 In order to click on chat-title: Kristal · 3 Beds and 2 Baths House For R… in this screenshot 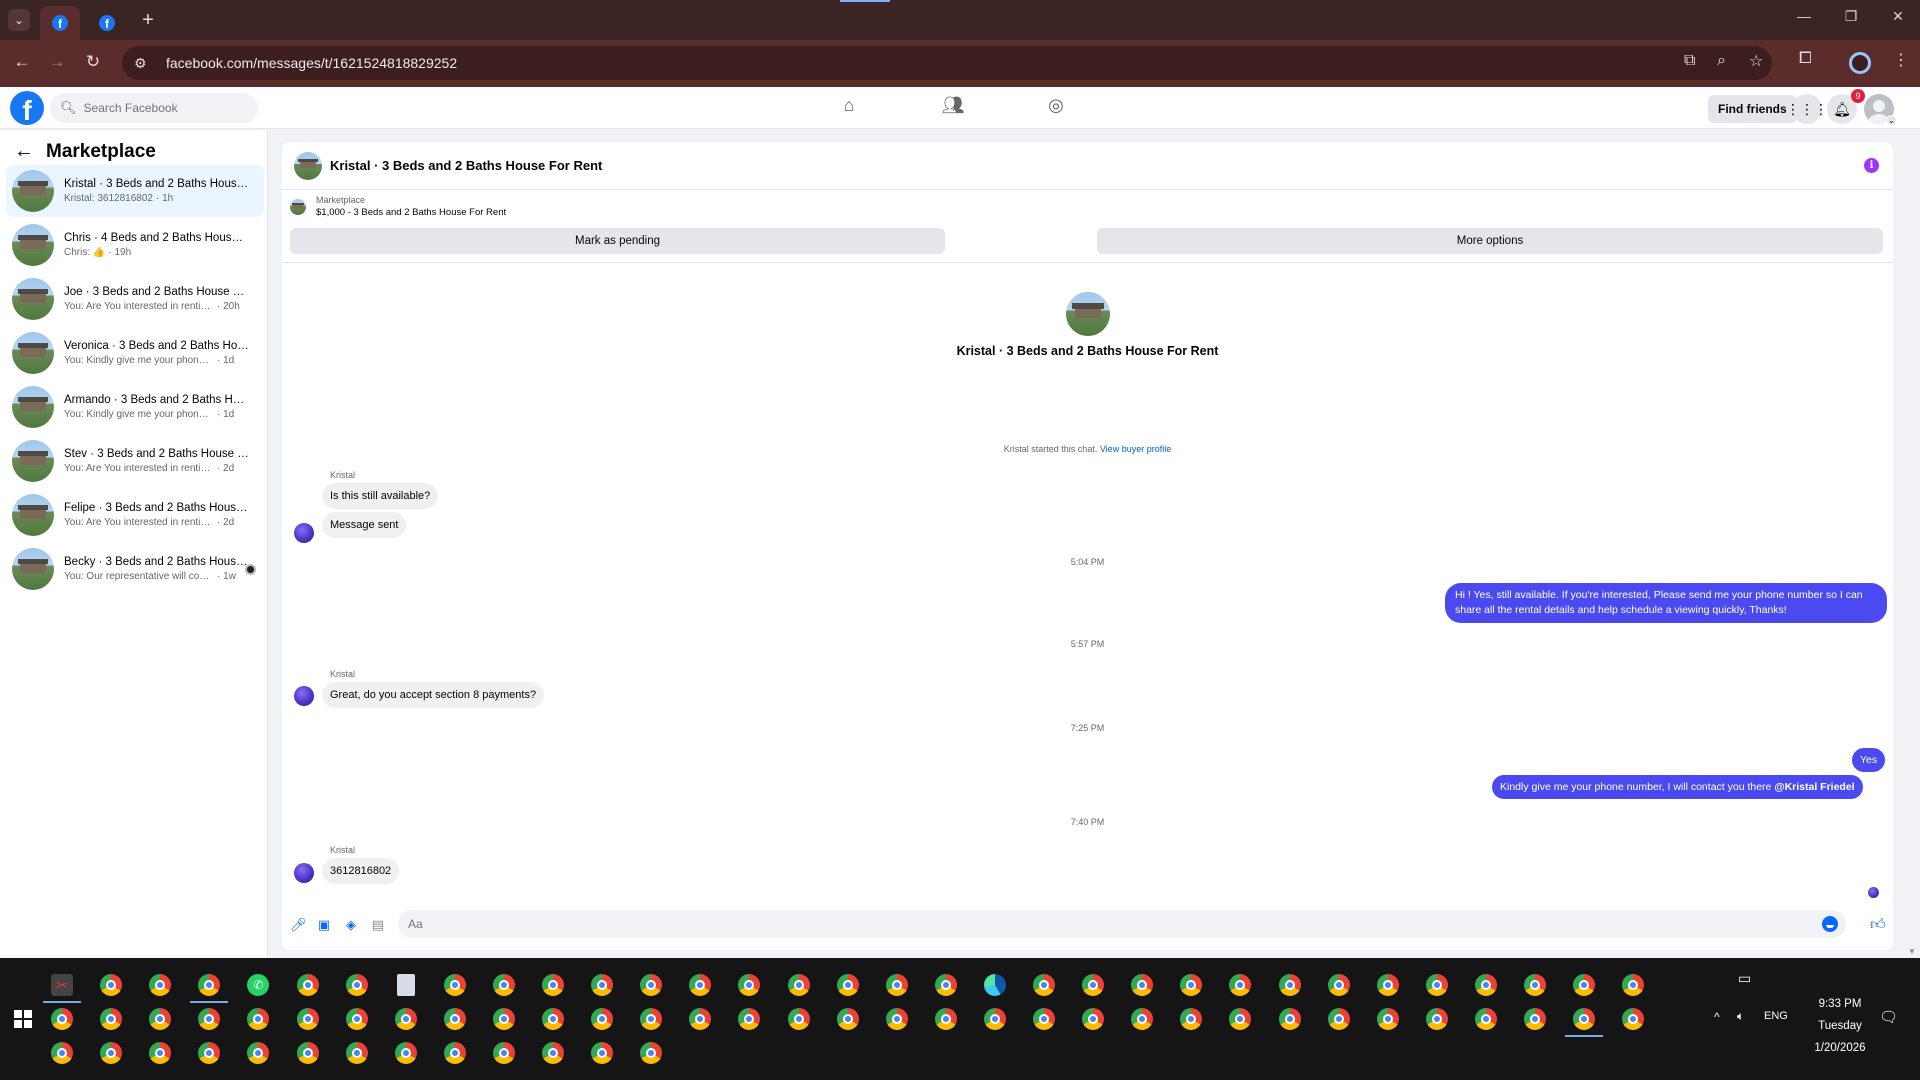, I will do `click(466, 165)`.